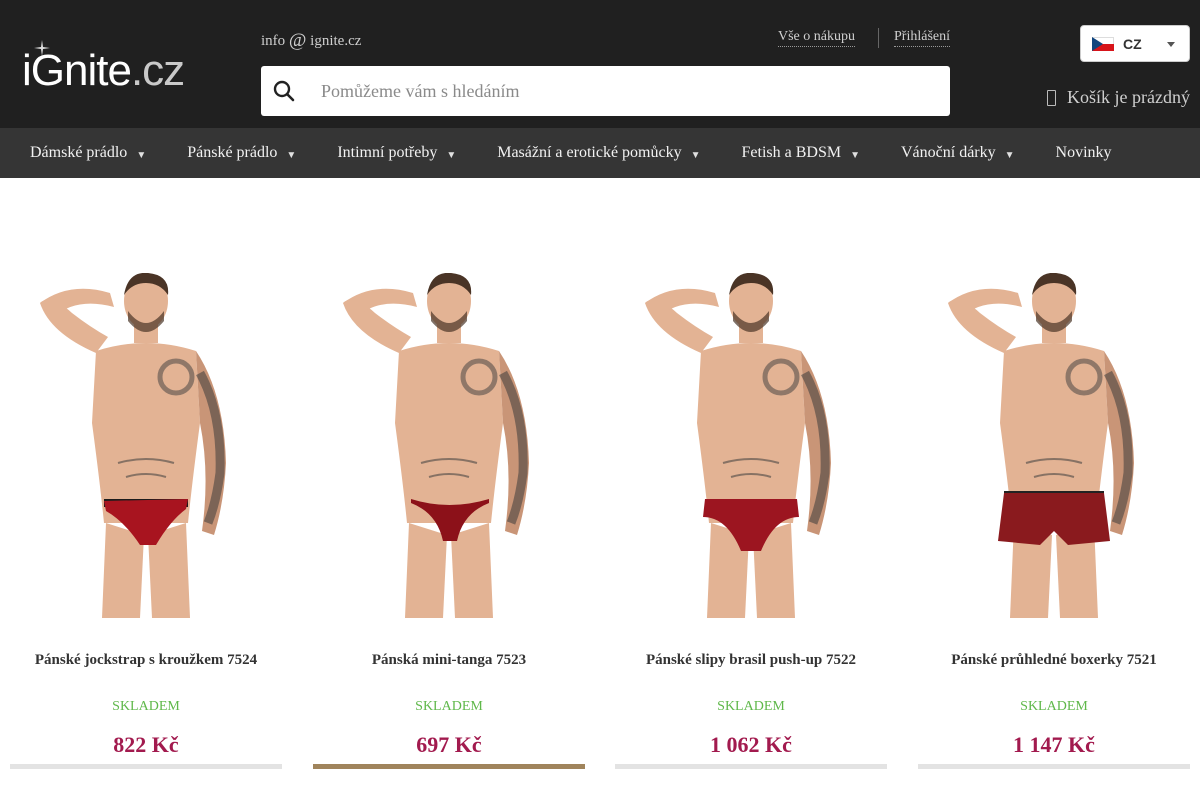 The image size is (1200, 800). What do you see at coordinates (273, 41) in the screenshot?
I see `email-user: info` at bounding box center [273, 41].